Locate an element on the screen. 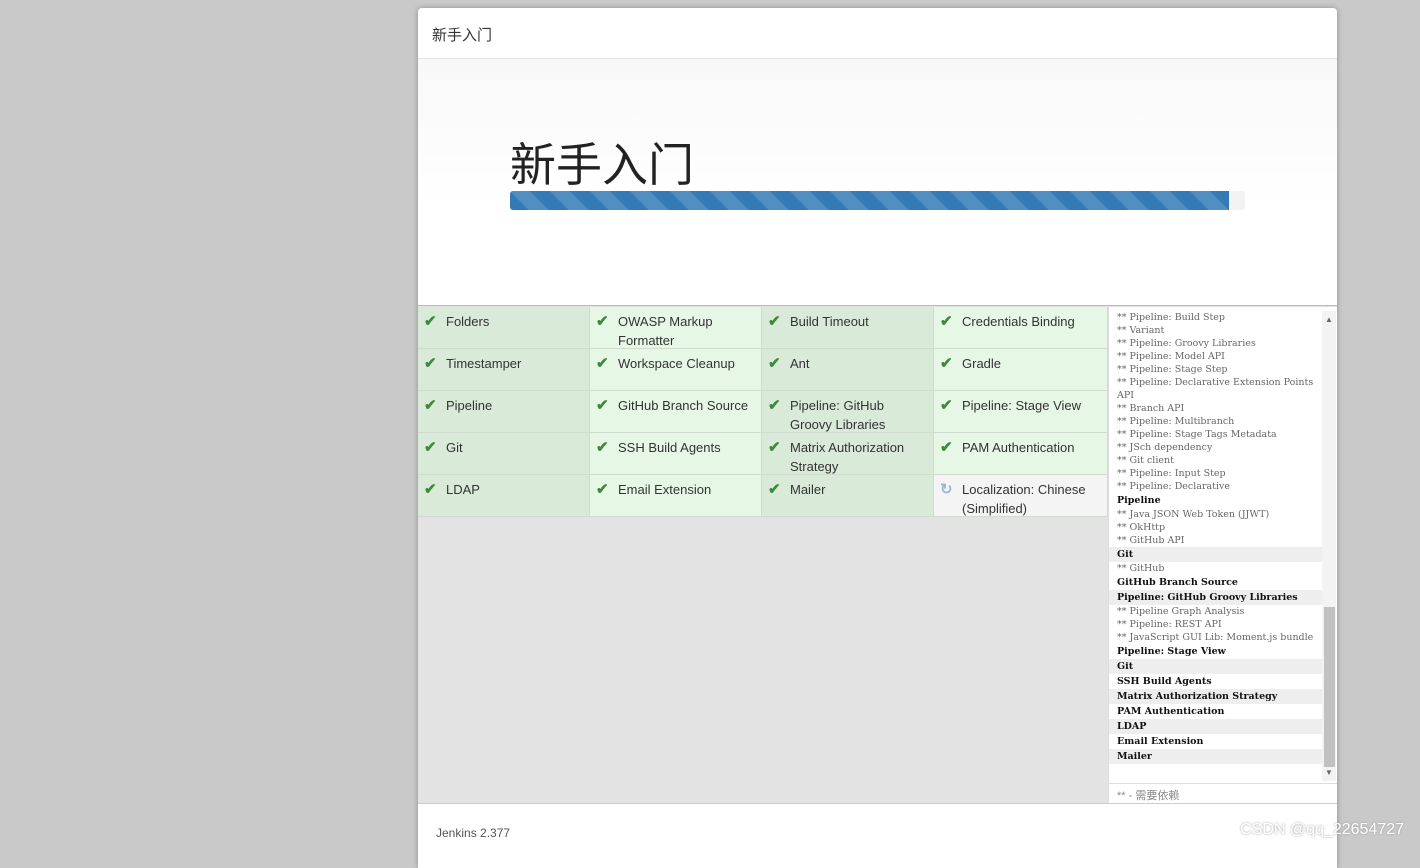 Image resolution: width=1420 pixels, height=868 pixels. log-line: PAM Authentication is located at coordinates (1171, 711).